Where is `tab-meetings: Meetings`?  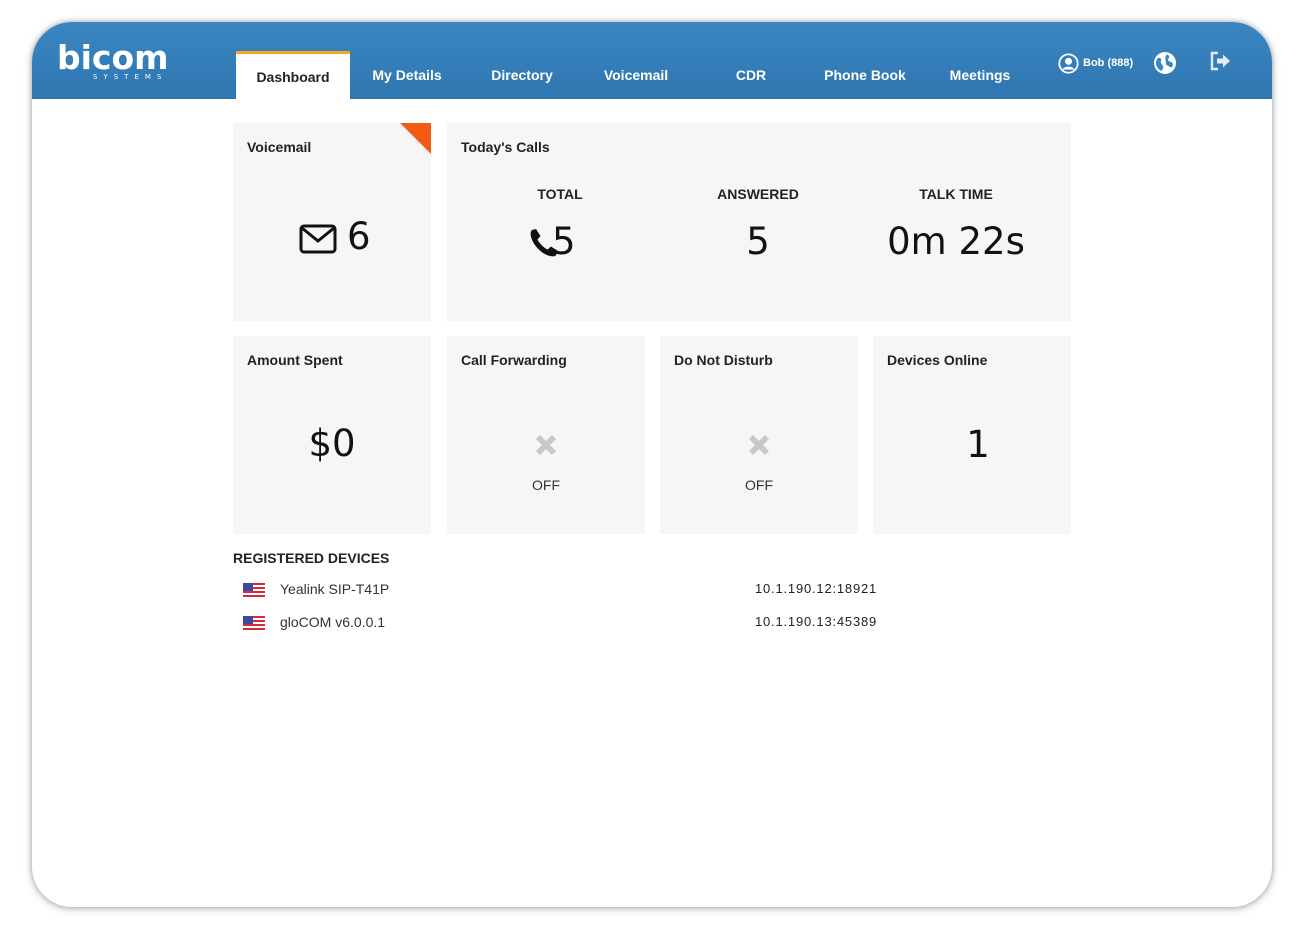 tab-meetings: Meetings is located at coordinates (980, 75).